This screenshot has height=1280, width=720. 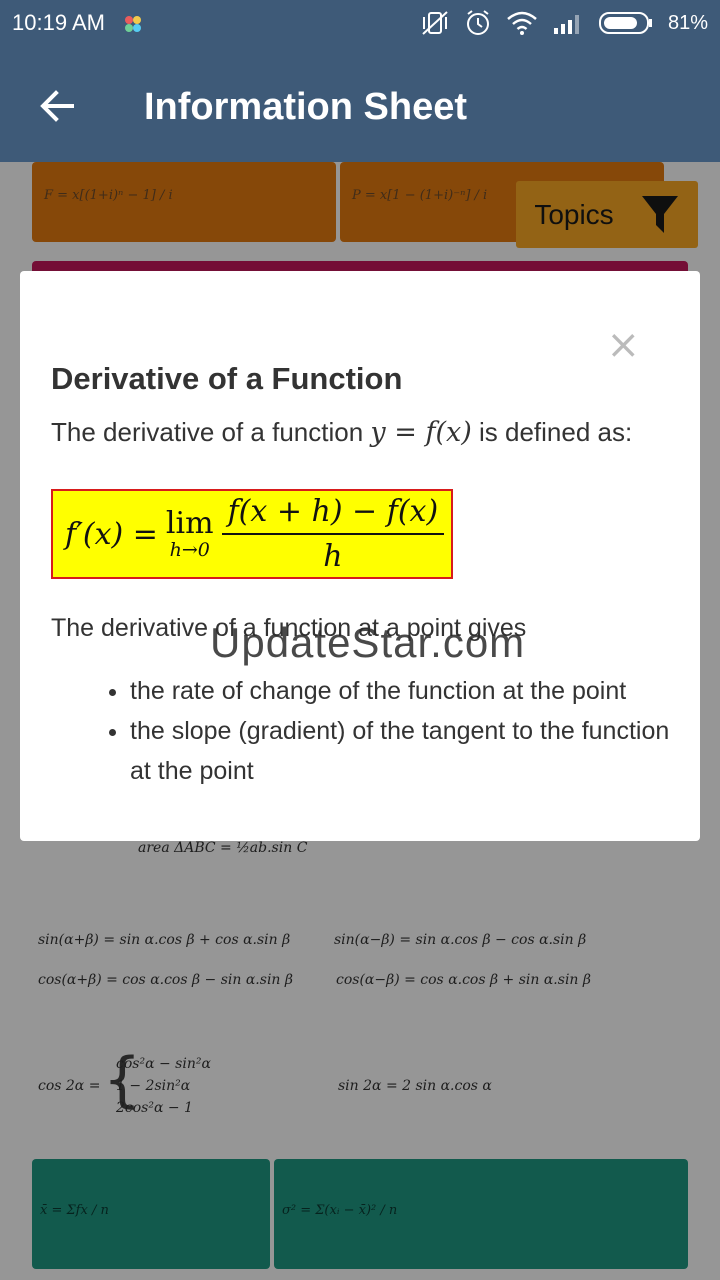 What do you see at coordinates (189, 549) in the screenshot?
I see `limit-subscript: h→0` at bounding box center [189, 549].